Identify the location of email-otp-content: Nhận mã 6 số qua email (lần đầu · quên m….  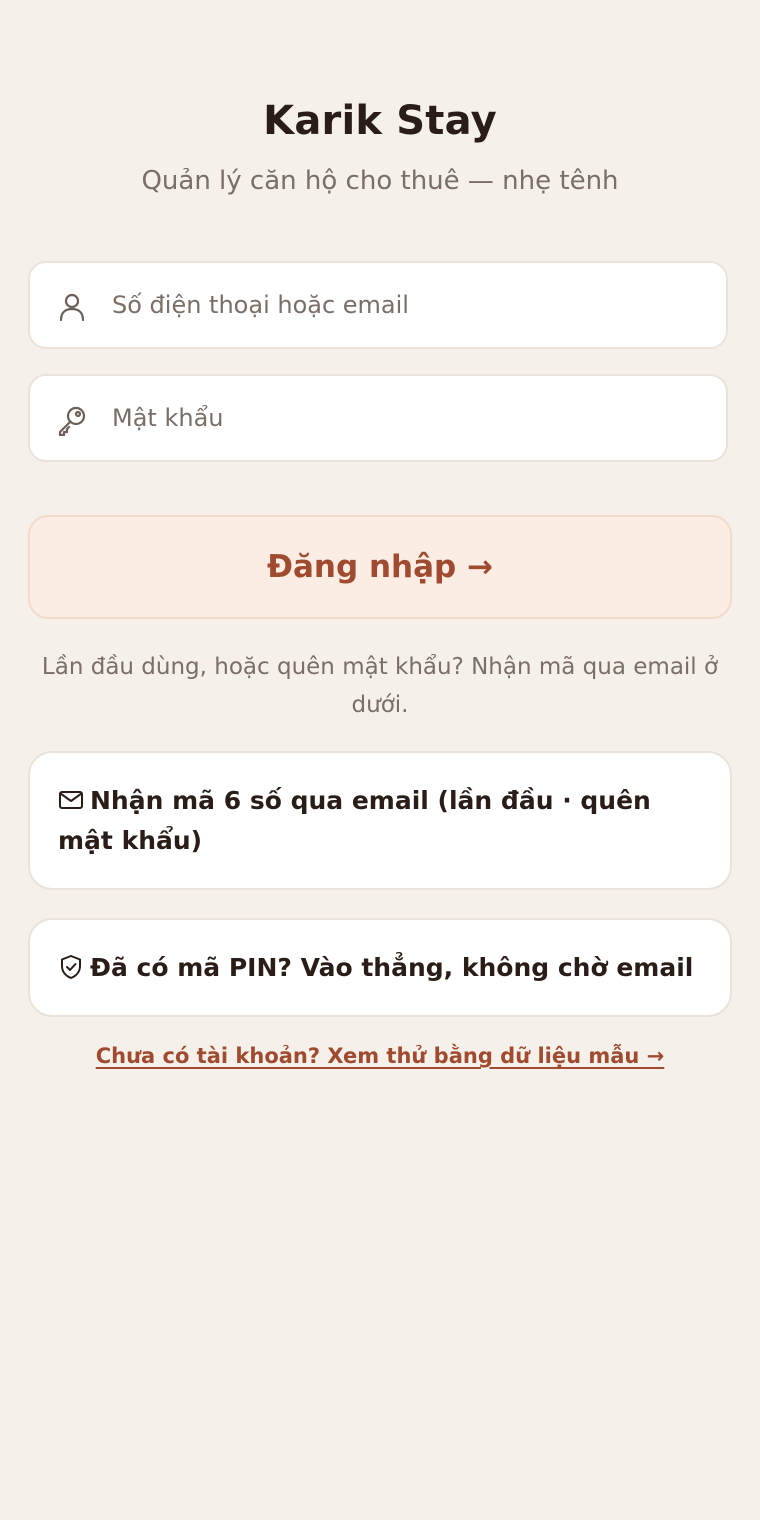
(383, 821).